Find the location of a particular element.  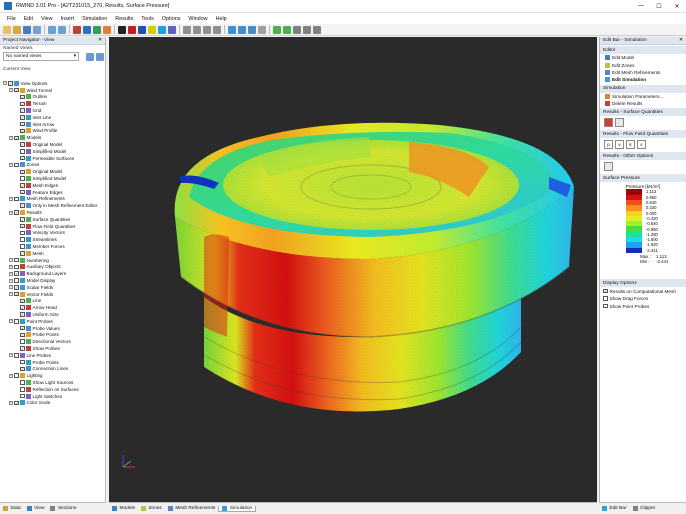

measure-icon is located at coordinates (297, 29).